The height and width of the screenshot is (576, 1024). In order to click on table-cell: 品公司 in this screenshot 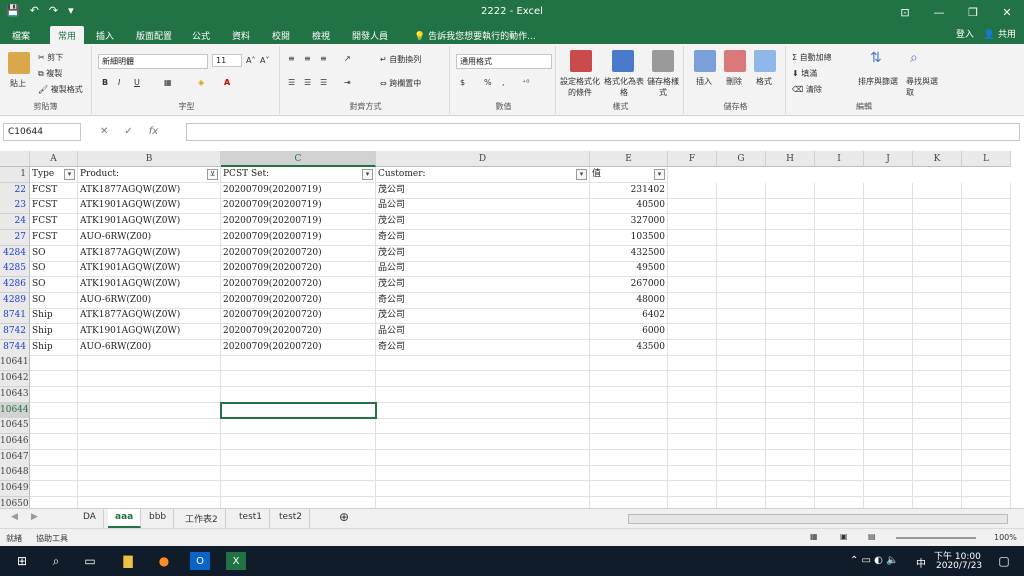, I will do `click(483, 332)`.